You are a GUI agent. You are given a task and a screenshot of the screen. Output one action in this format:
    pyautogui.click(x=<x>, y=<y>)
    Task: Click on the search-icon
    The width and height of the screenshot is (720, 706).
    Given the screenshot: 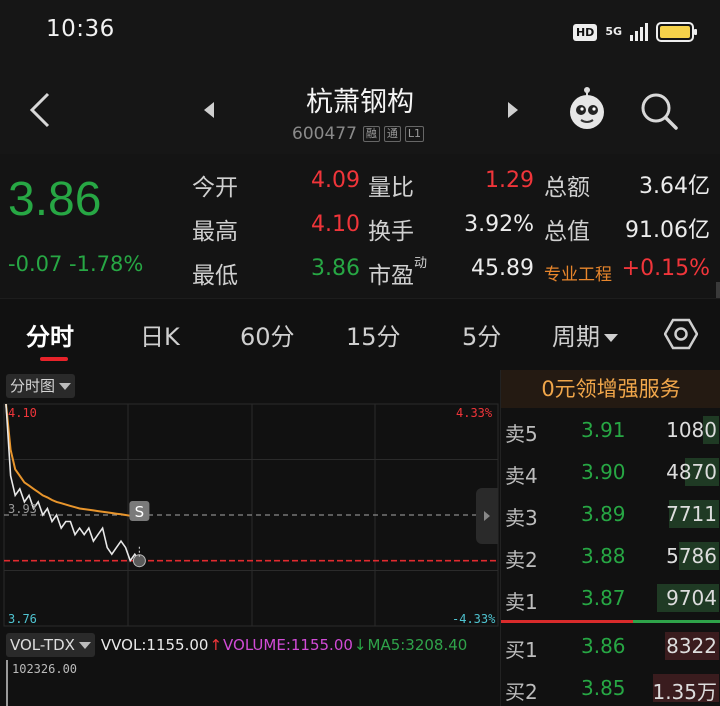 What is the action you would take?
    pyautogui.click(x=659, y=111)
    